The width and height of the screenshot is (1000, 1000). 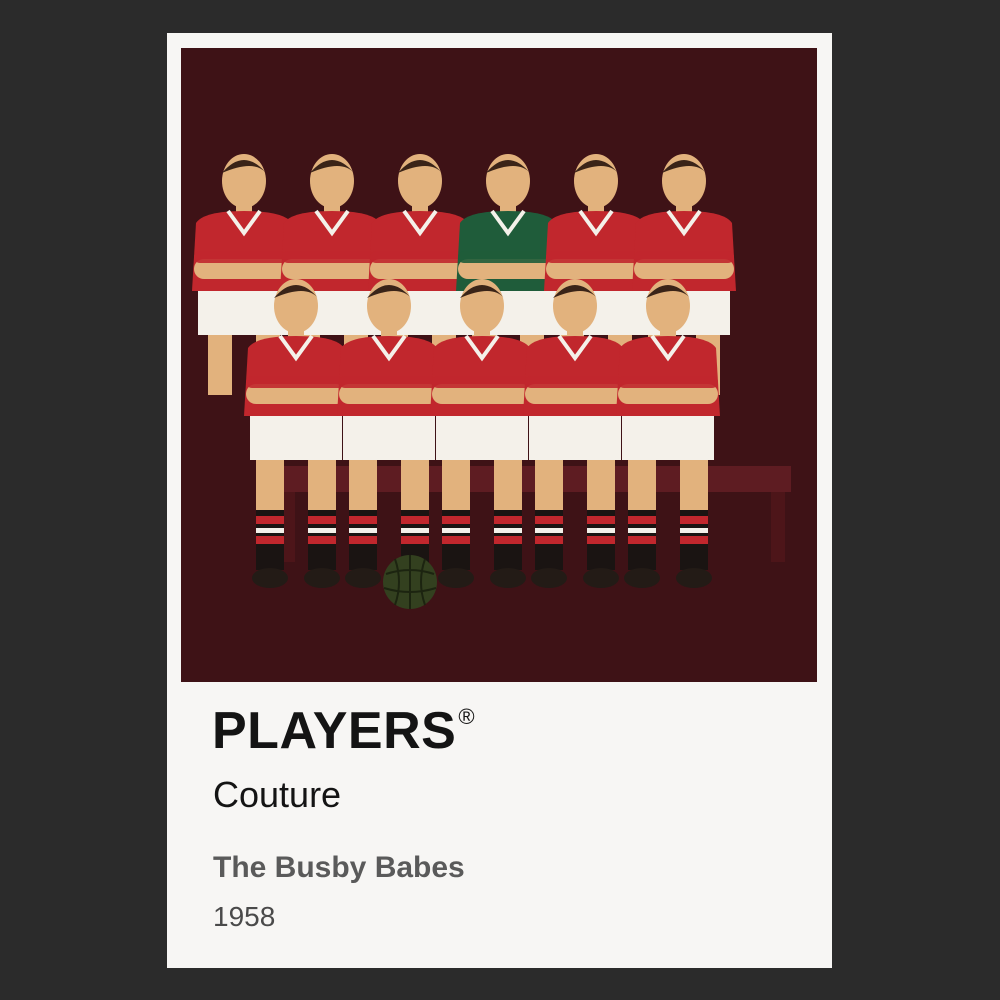 I want to click on brand-text: PLAYERS, so click(x=334, y=731).